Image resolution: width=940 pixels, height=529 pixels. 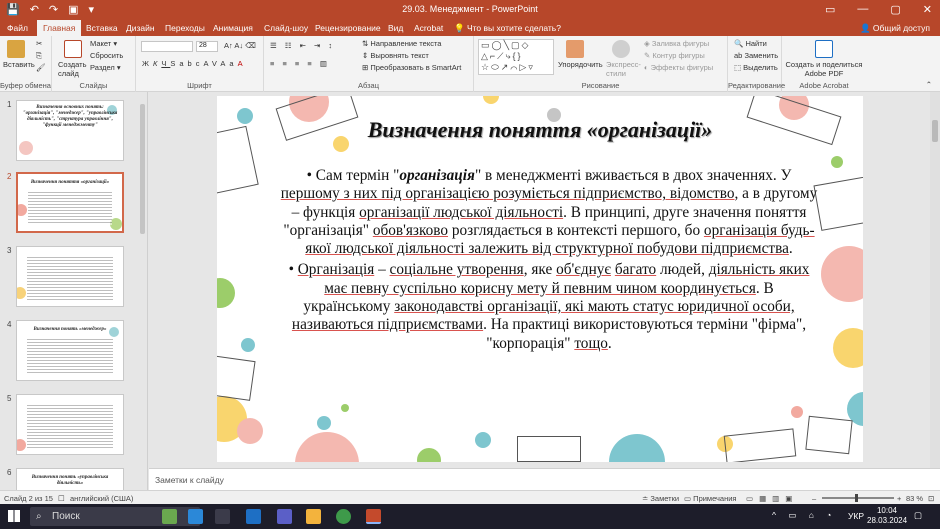 I want to click on shape-outline-button: ✎ Контур фигуры, so click(x=674, y=55).